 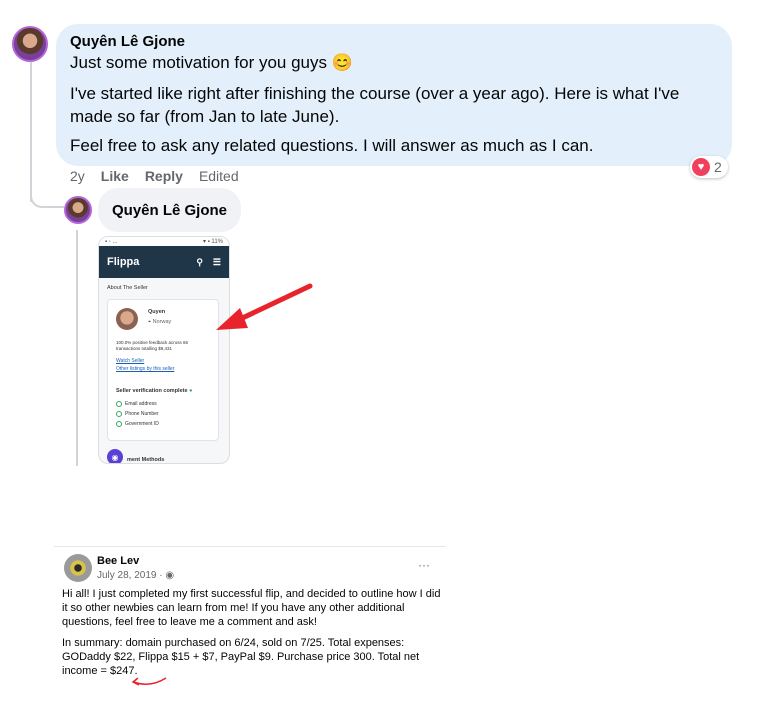 What do you see at coordinates (77, 176) in the screenshot?
I see `comment-age: 2y` at bounding box center [77, 176].